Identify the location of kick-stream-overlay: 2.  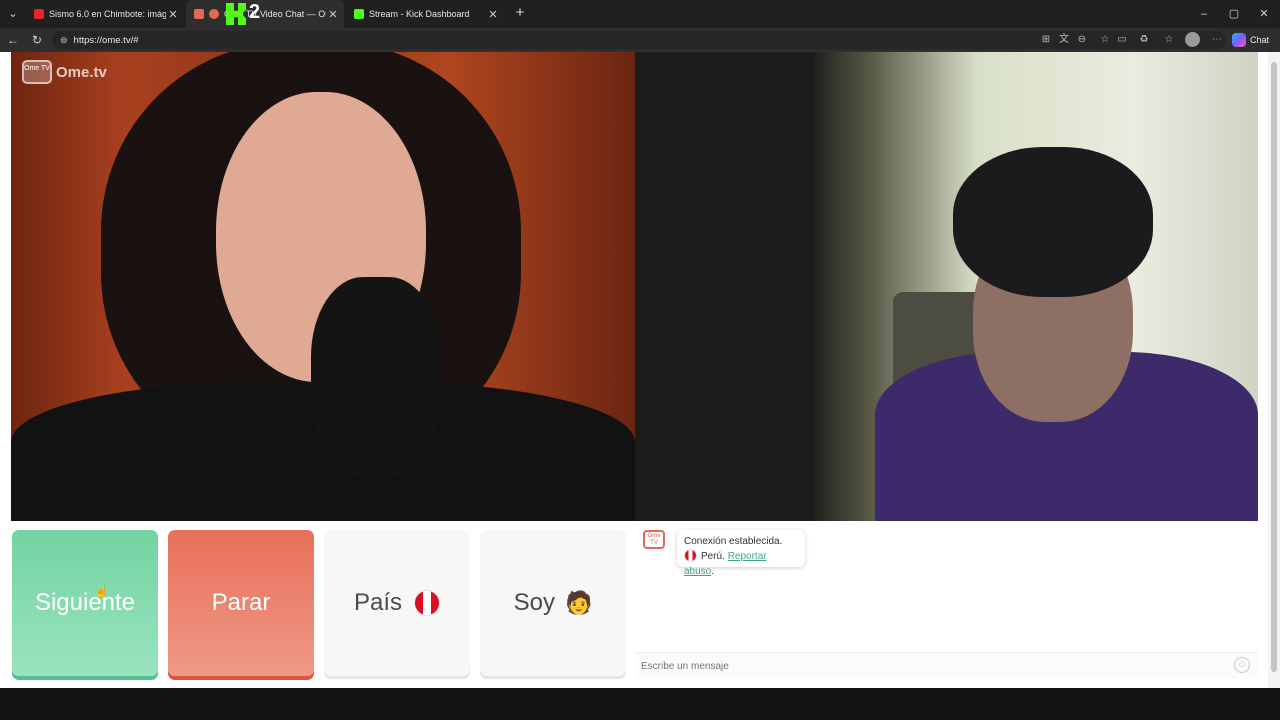
(246, 13).